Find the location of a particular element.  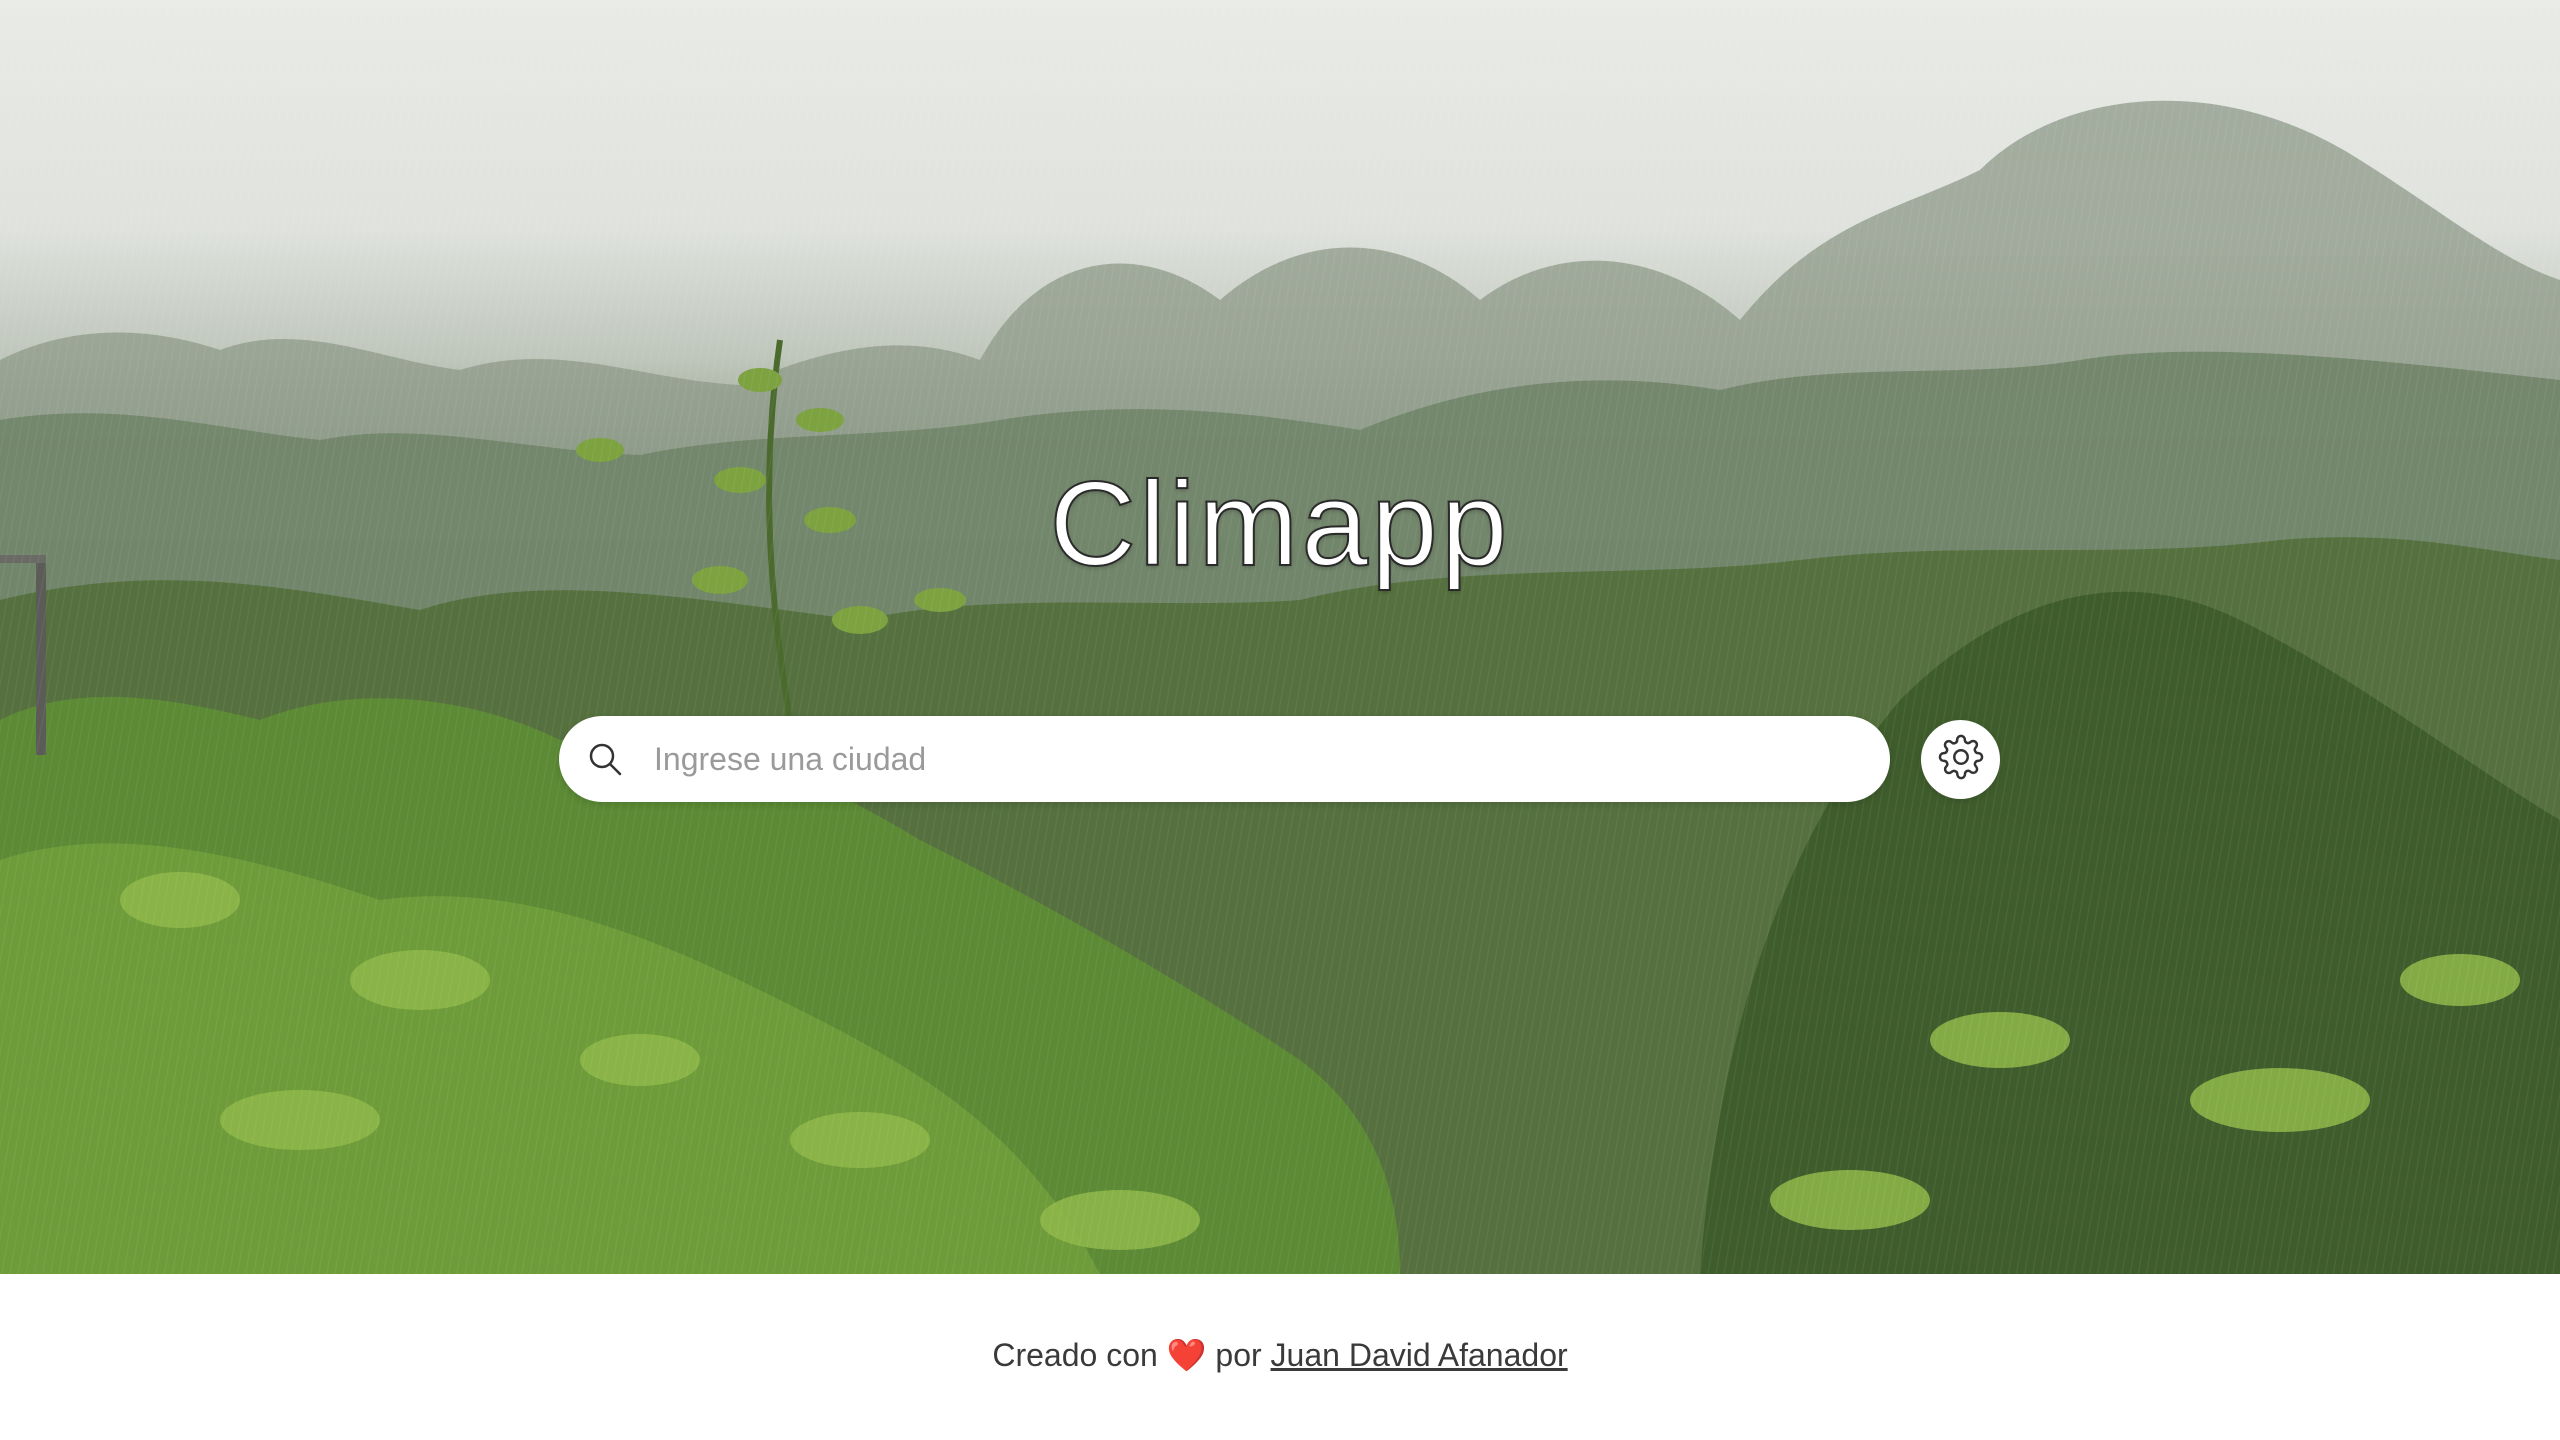

footer-credits: Creado con ❤️ por Juan David Afanador is located at coordinates (1280, 1355).